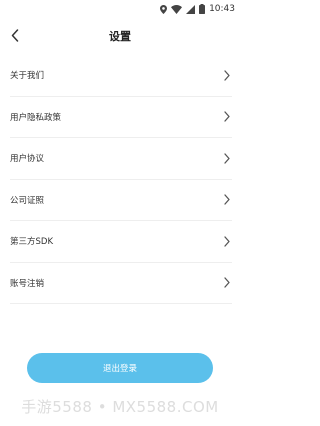  Describe the element at coordinates (32, 242) in the screenshot. I see `menu-item-label: 第三方SDK` at that location.